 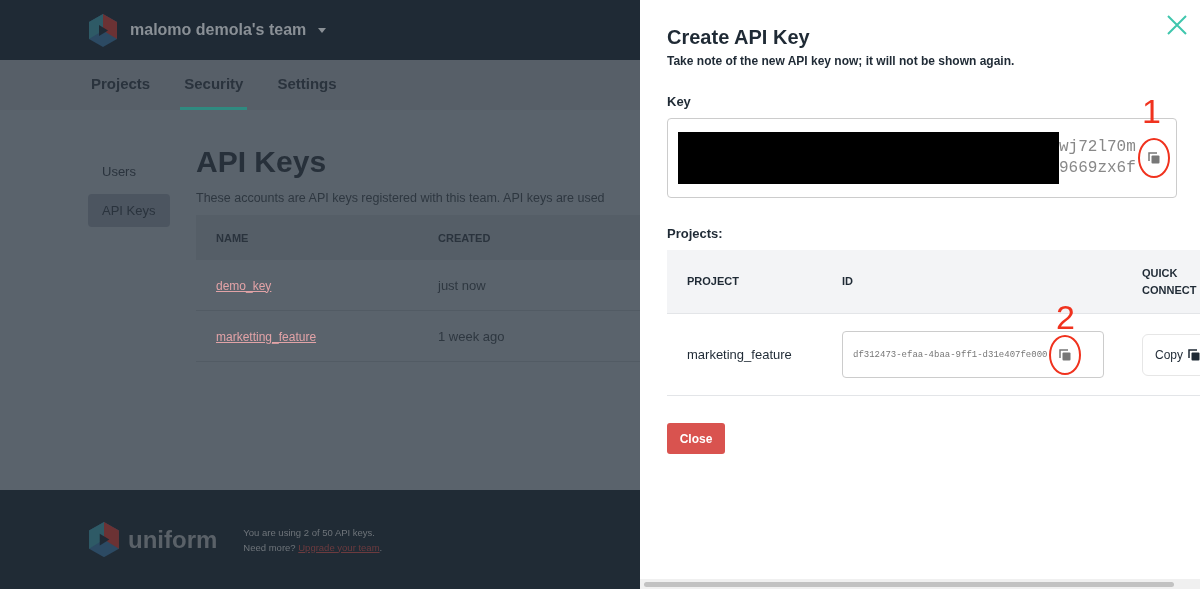 I want to click on table-cell-text: marketing_feature, so click(x=739, y=354).